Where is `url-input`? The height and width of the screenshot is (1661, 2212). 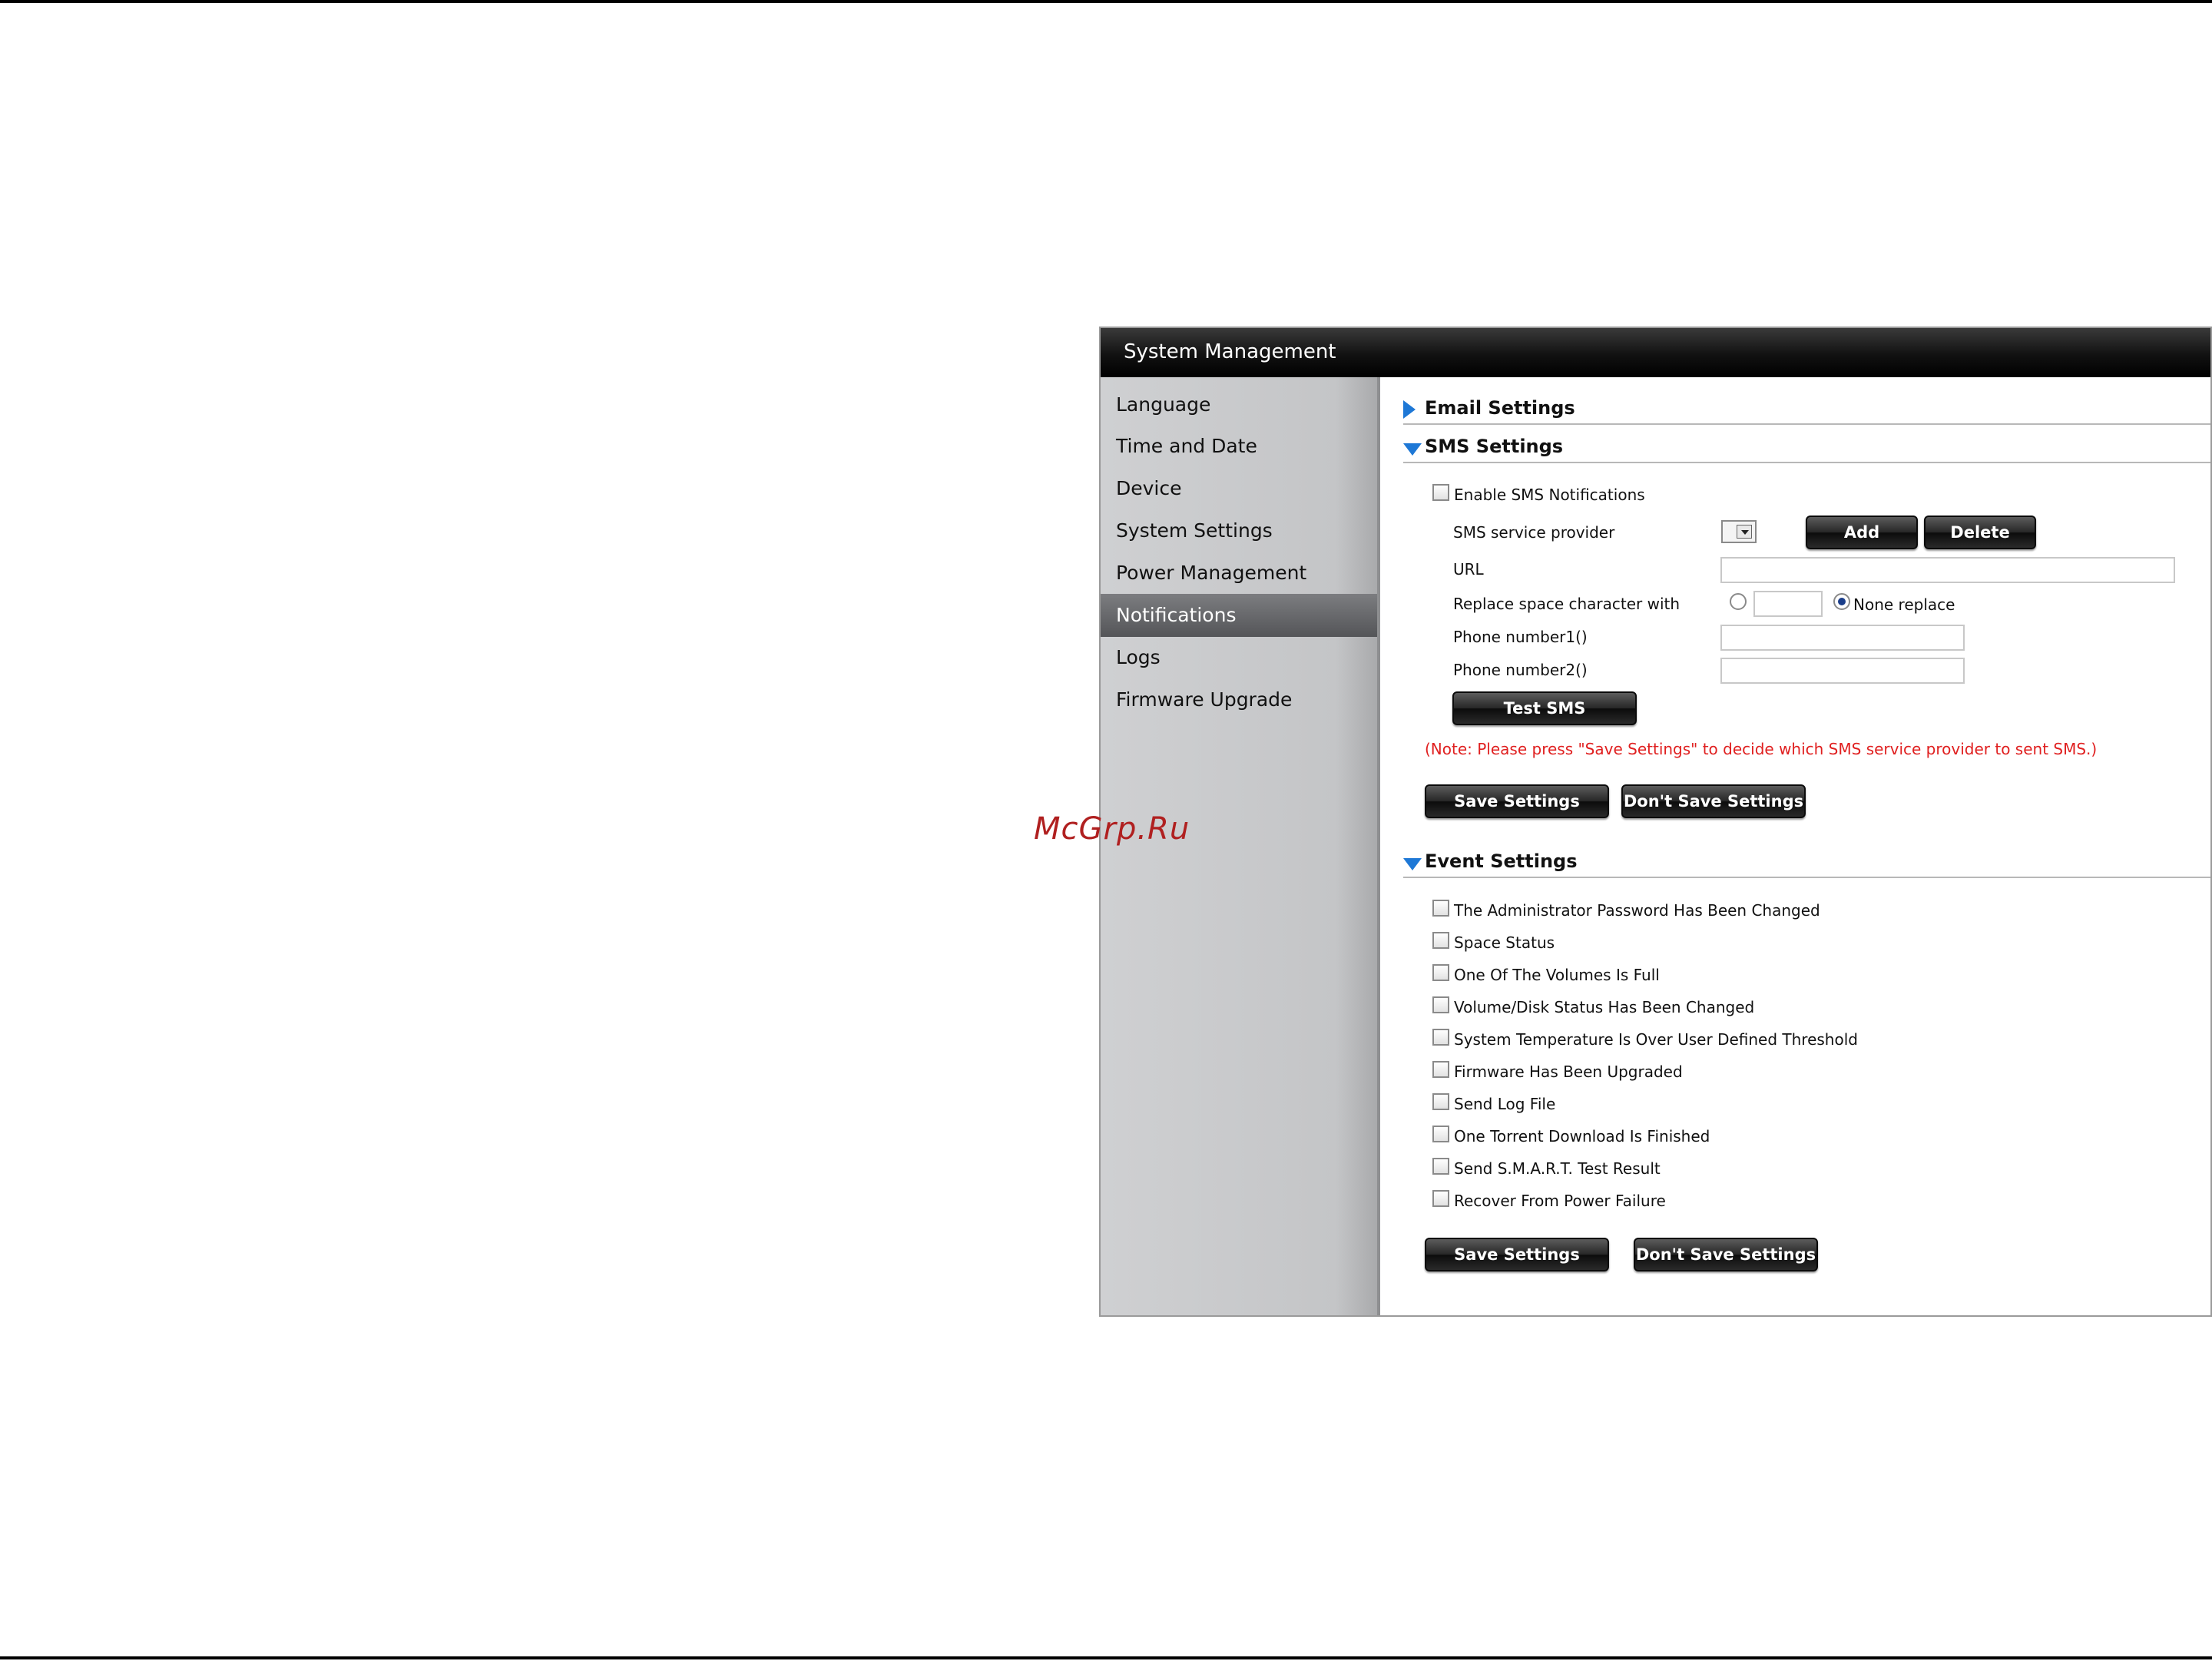
url-input is located at coordinates (1948, 570).